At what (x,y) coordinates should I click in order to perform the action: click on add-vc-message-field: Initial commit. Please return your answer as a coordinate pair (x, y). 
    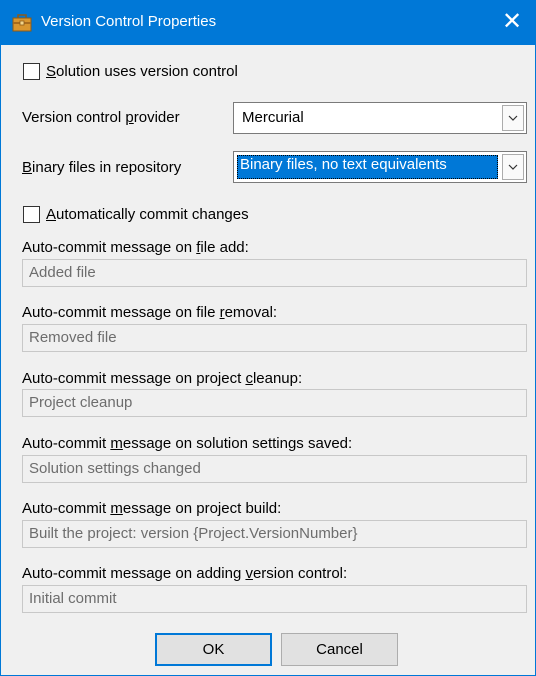
    Looking at the image, I should click on (274, 599).